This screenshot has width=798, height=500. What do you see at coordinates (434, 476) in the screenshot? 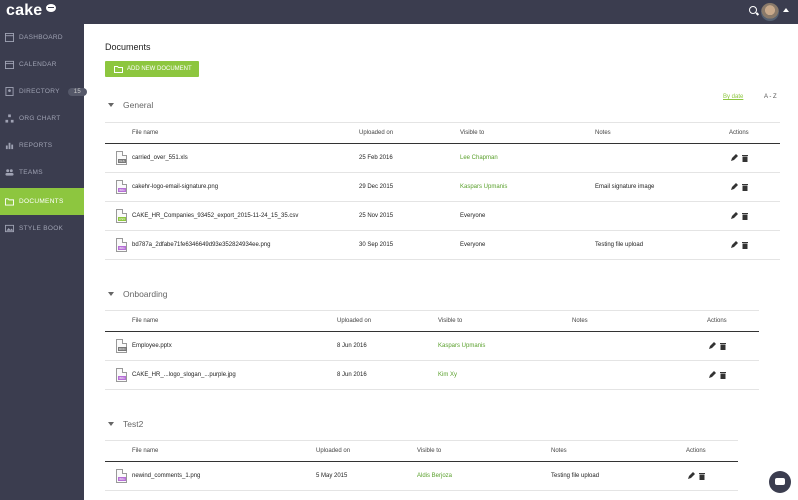
I see `visible-to-link: Aldis Berjoza` at bounding box center [434, 476].